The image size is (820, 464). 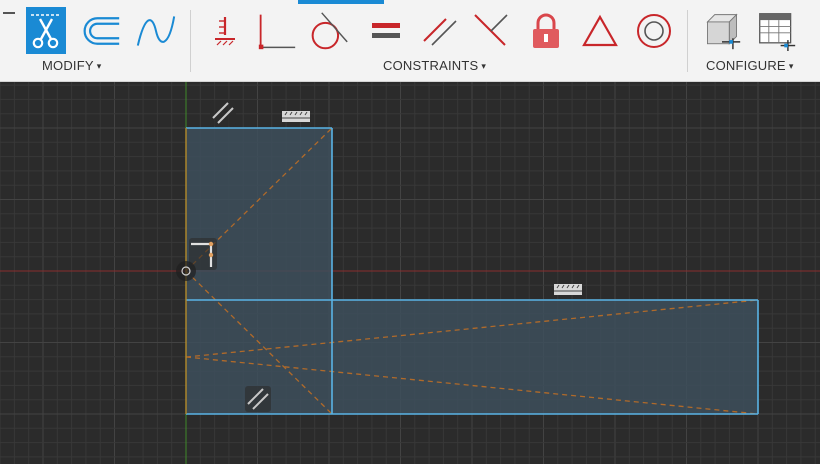 I want to click on perpendicular-icon, so click(x=491, y=30).